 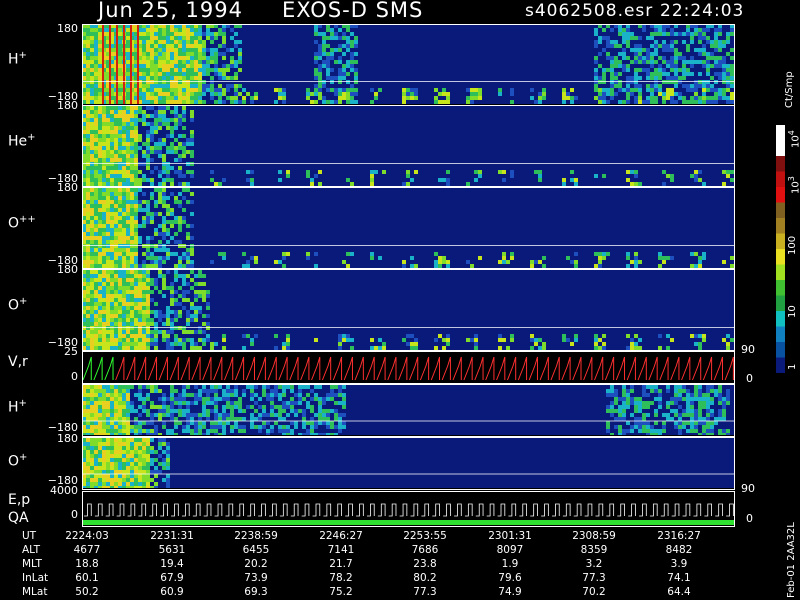 What do you see at coordinates (510, 592) in the screenshot?
I see `table-cell: 74.9` at bounding box center [510, 592].